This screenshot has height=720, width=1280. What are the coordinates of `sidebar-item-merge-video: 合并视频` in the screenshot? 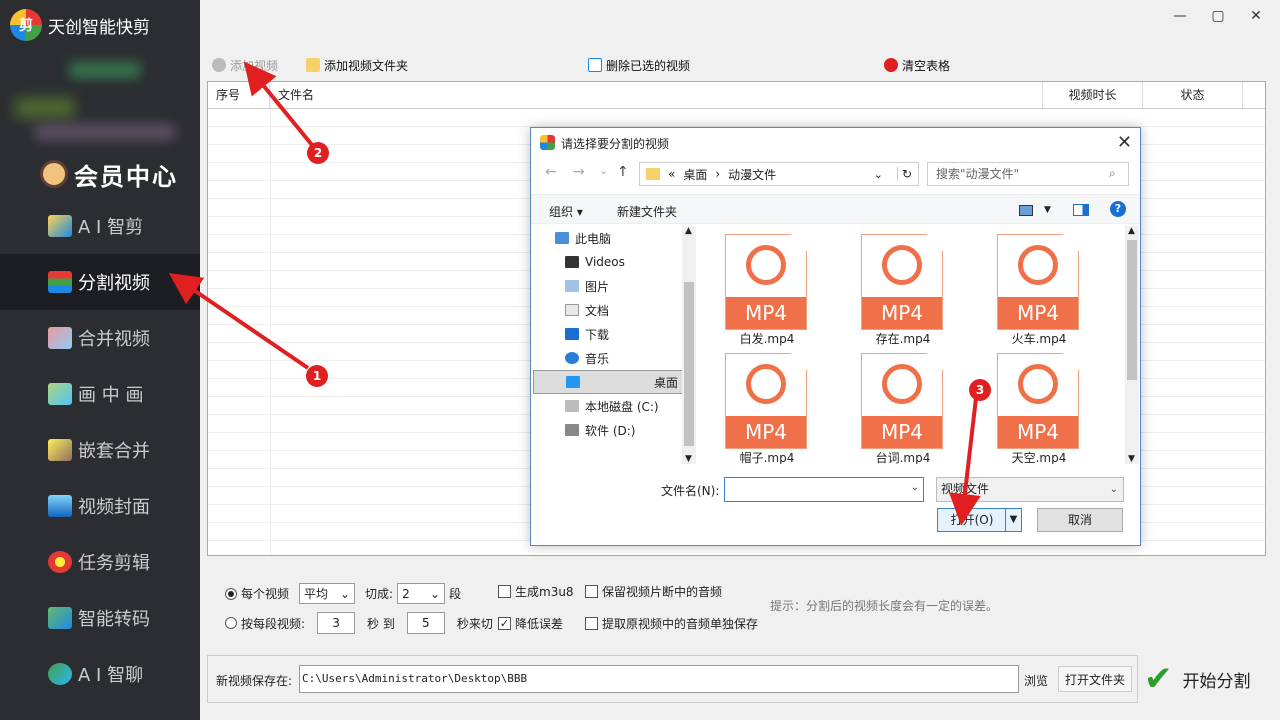 It's located at (100, 338).